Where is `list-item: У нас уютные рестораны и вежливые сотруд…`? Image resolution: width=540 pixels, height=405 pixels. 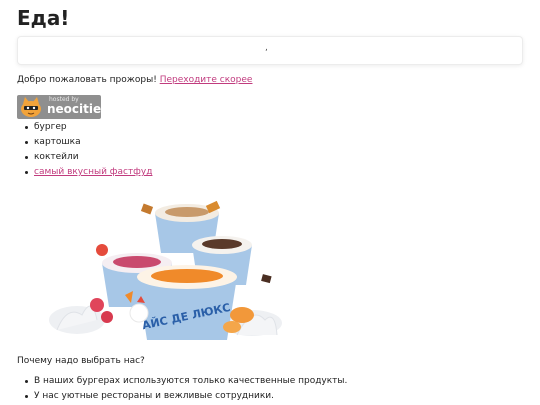 list-item: У нас уютные рестораны и вежливые сотруд… is located at coordinates (186, 396).